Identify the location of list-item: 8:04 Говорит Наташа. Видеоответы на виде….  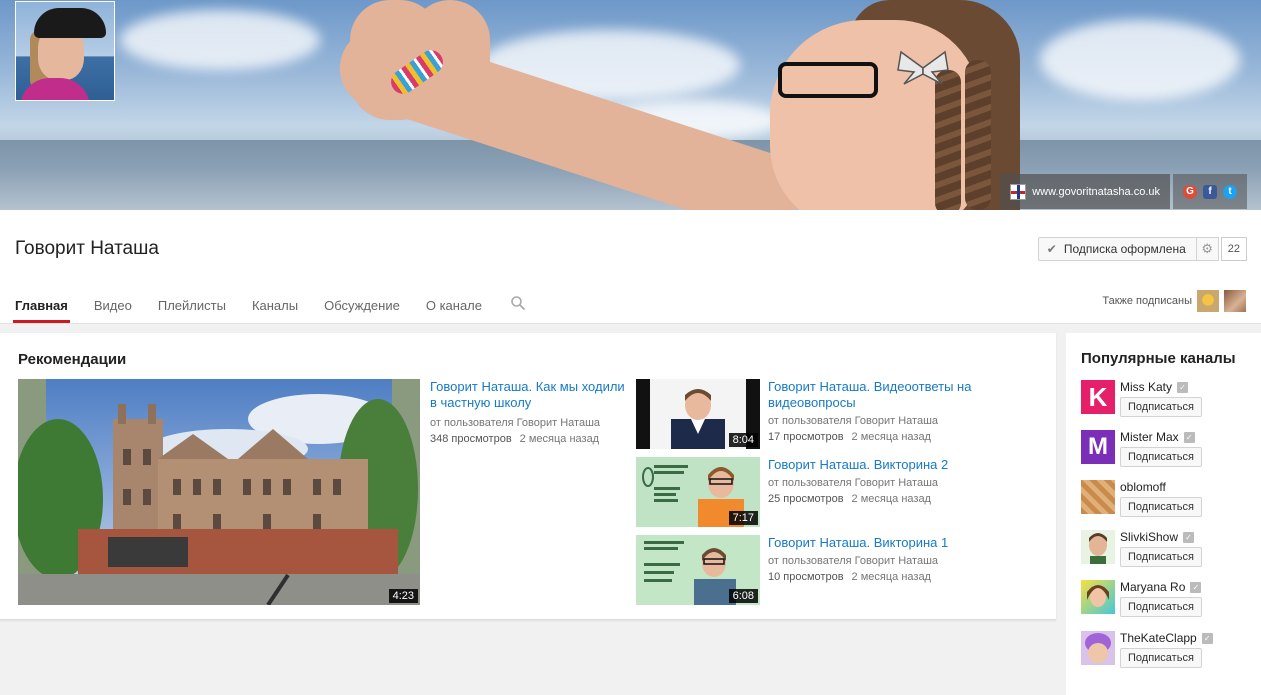
(841, 414).